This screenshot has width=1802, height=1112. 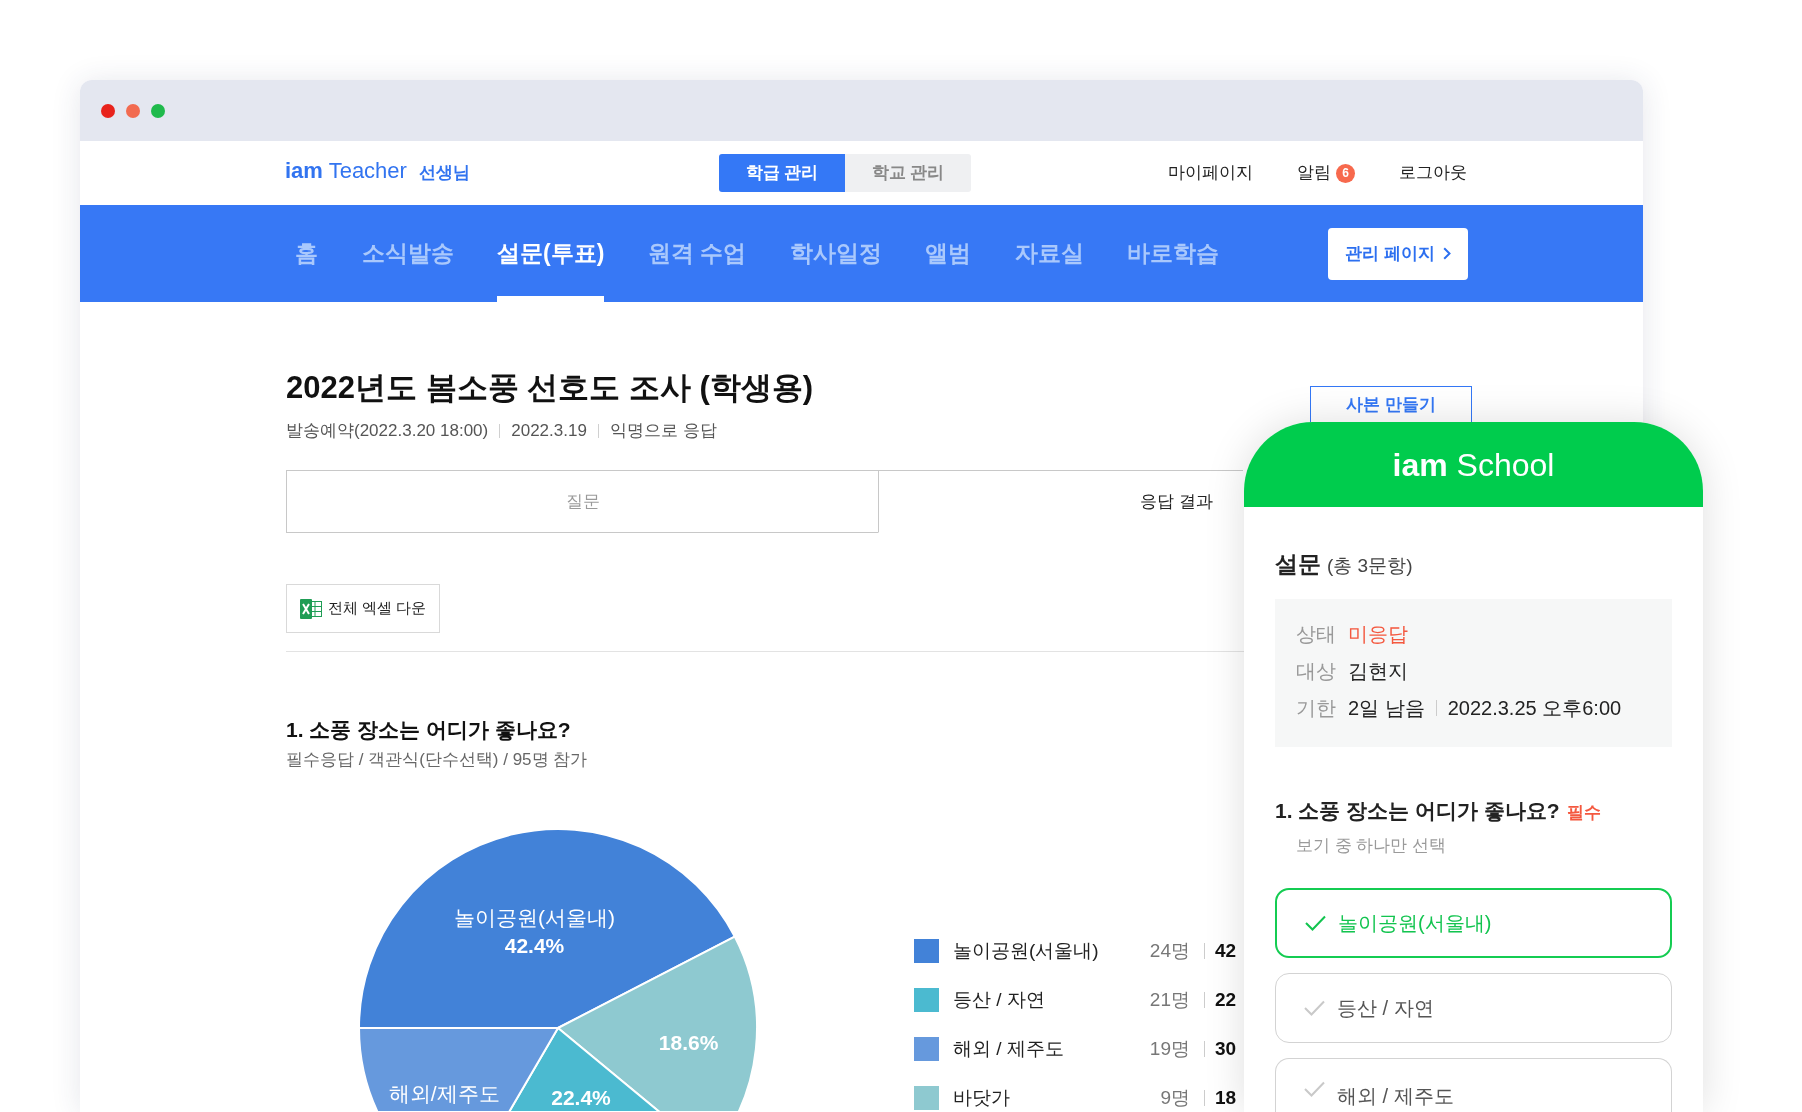 I want to click on response-count: 19명, so click(x=1169, y=1049).